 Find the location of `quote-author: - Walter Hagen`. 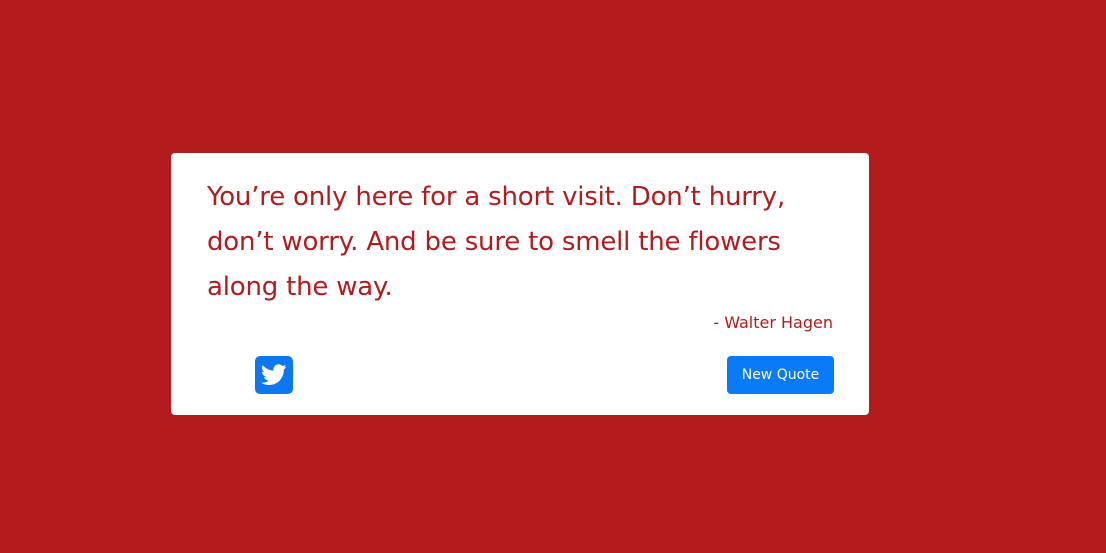

quote-author: - Walter Hagen is located at coordinates (773, 322).